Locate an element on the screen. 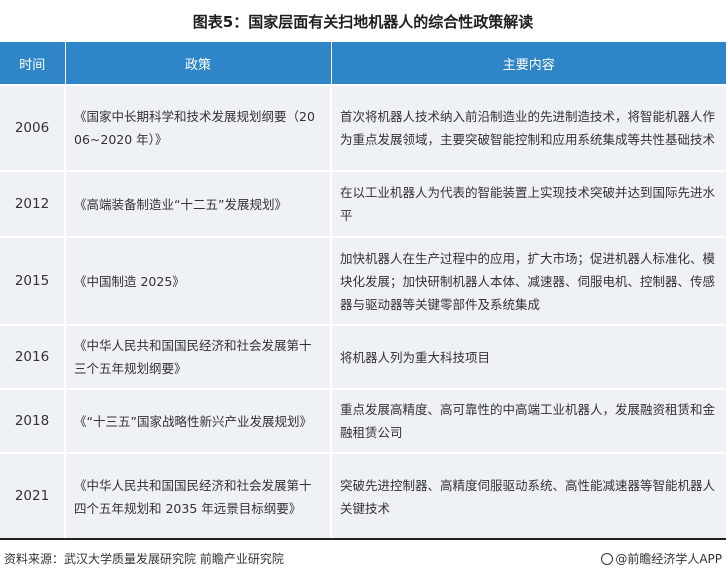  table-header-row: 时间 政策 主要内容 is located at coordinates (363, 63).